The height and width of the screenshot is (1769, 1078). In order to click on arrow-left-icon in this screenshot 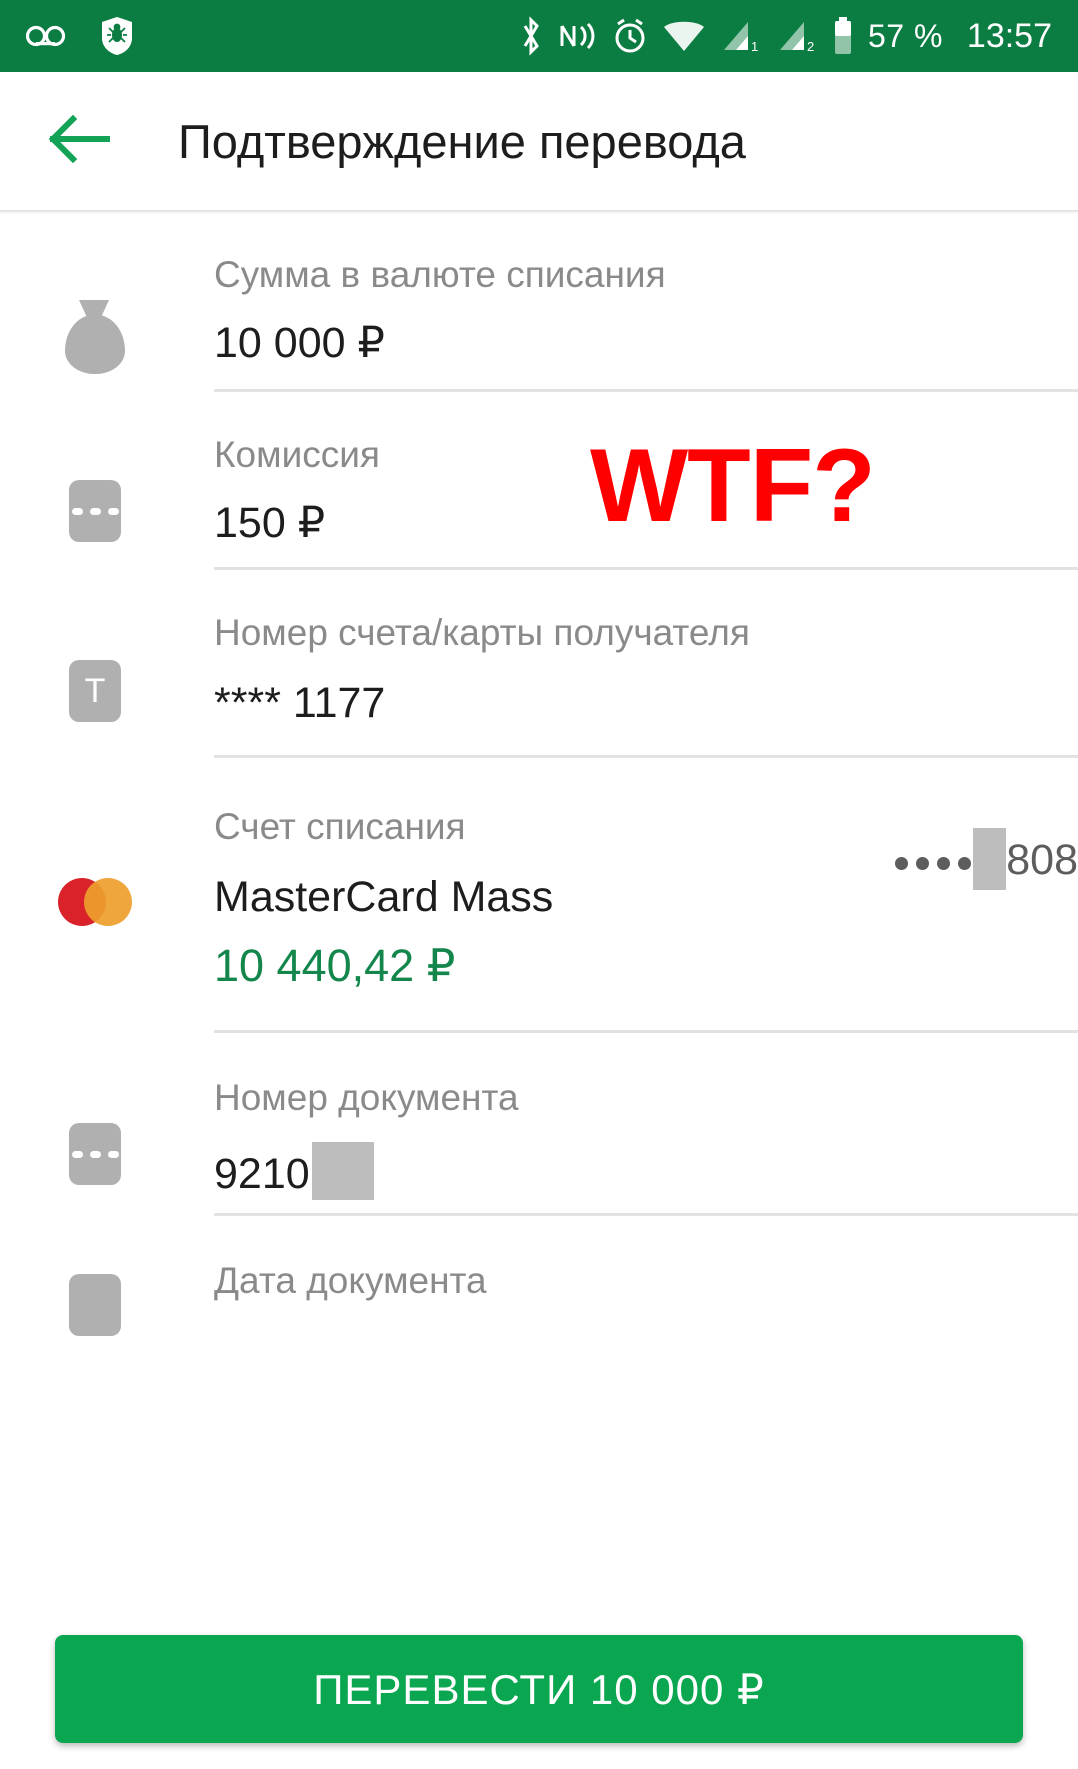, I will do `click(80, 141)`.